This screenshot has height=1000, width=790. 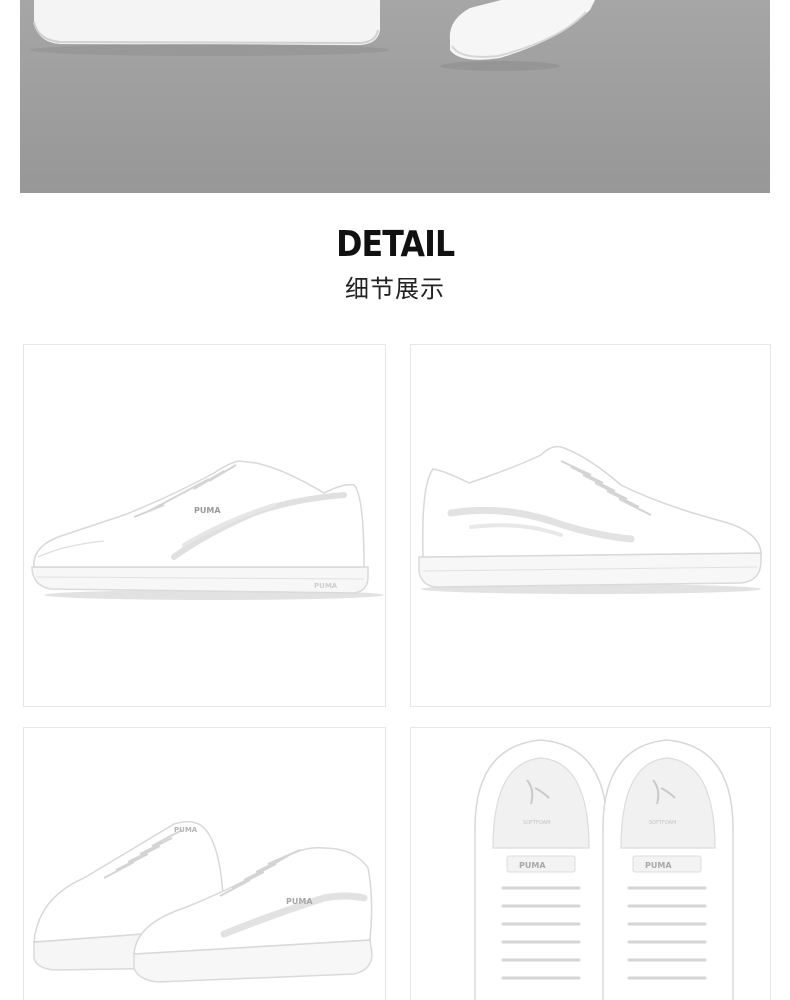 I want to click on section-title-en: DETAIL, so click(x=395, y=244).